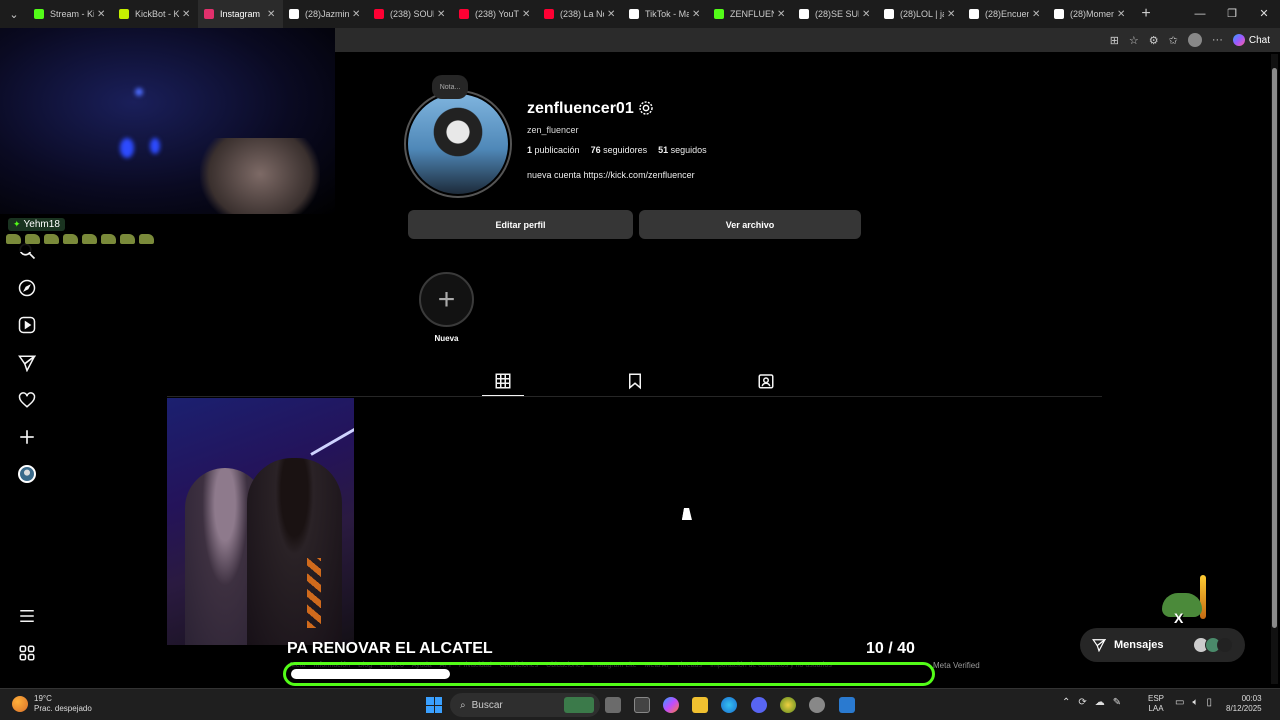 The width and height of the screenshot is (1280, 720). Describe the element at coordinates (1005, 14) in the screenshot. I see `browser-tab: (28)Encuentro✕` at that location.